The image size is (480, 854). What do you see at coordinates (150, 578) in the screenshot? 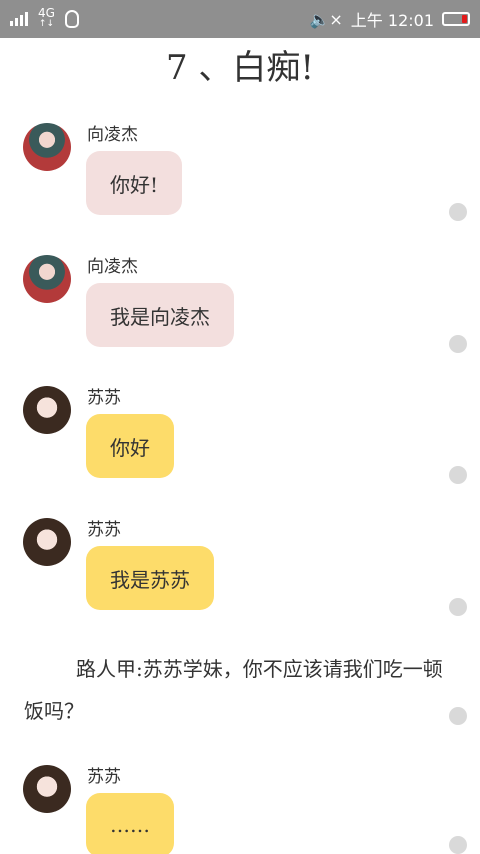
I see `message-bubble: 我是苏苏` at bounding box center [150, 578].